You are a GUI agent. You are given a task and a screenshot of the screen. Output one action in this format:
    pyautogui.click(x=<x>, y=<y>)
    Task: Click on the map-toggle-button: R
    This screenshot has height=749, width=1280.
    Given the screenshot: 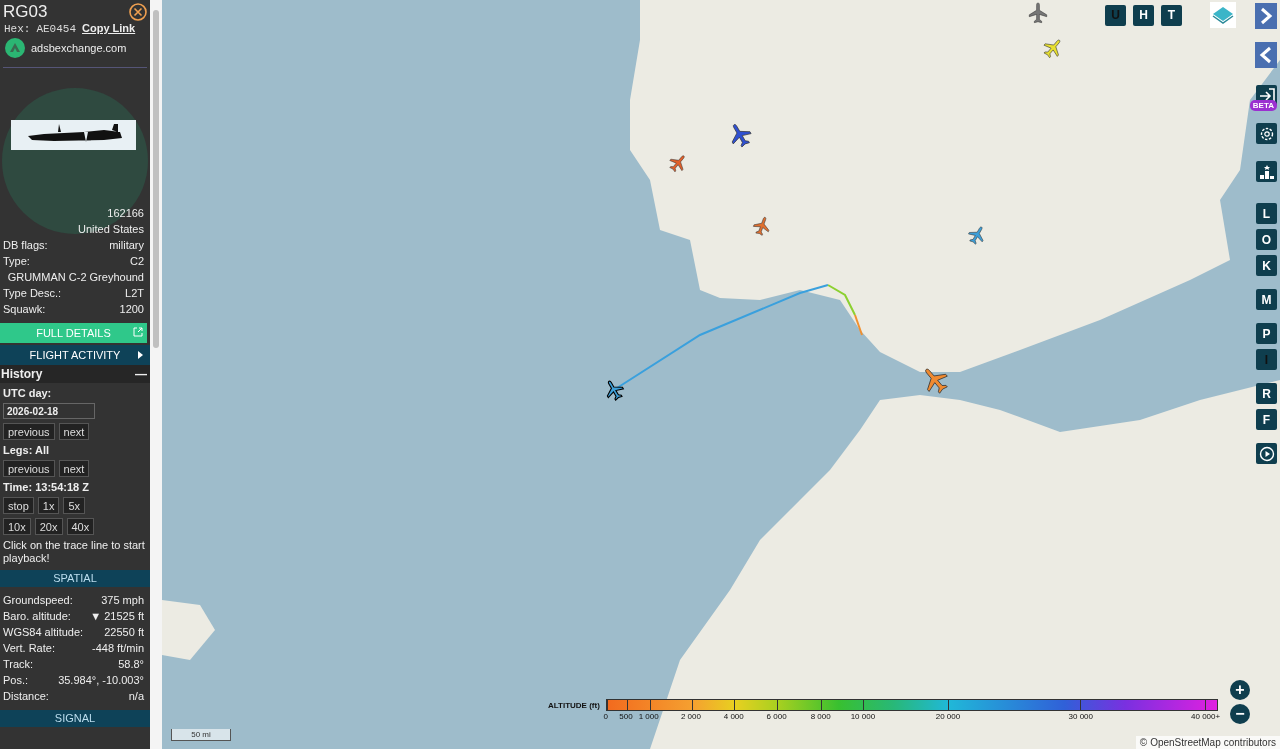 What is the action you would take?
    pyautogui.click(x=1266, y=393)
    